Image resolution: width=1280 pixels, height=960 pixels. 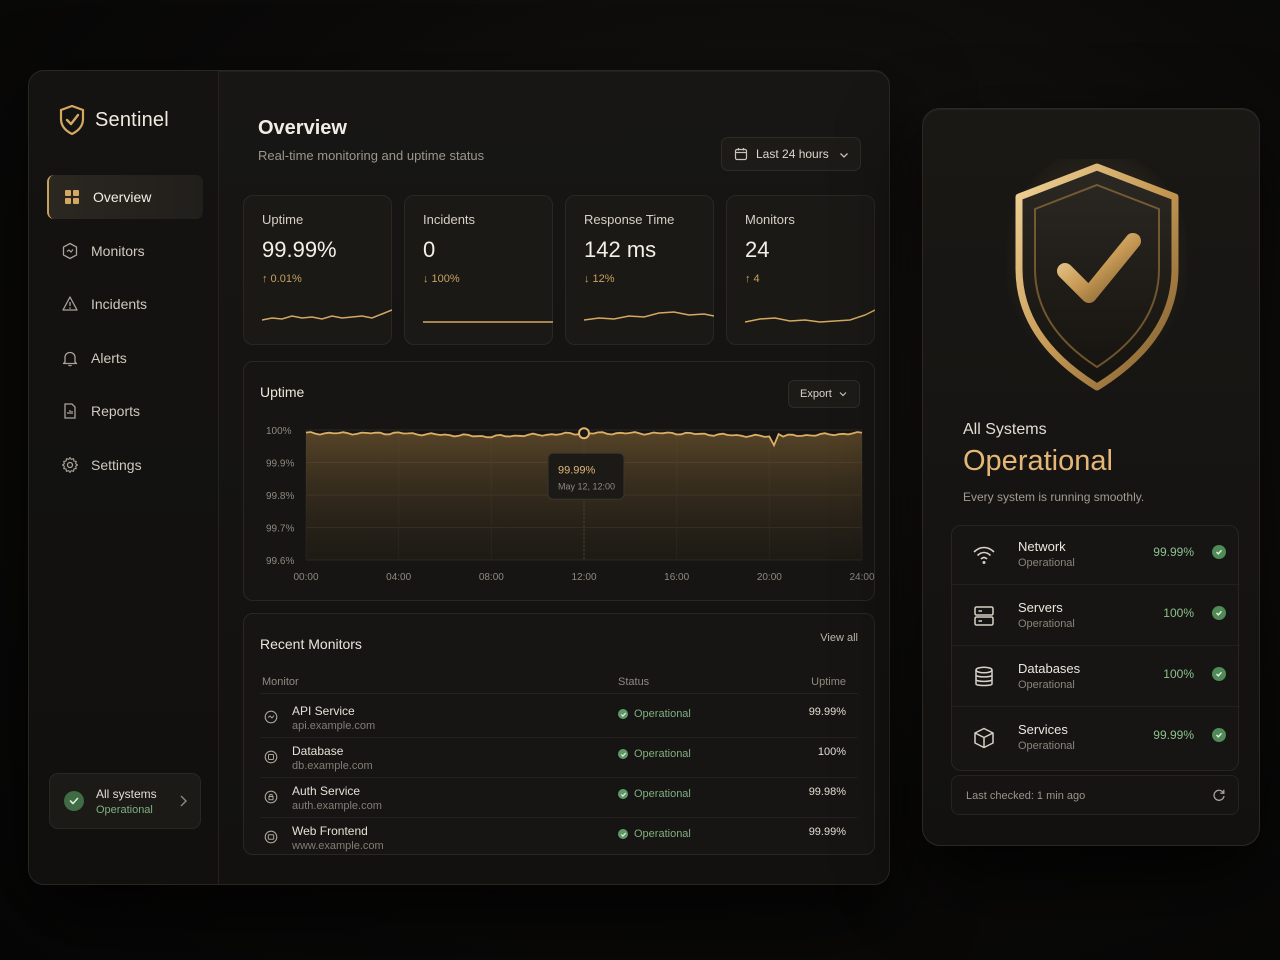 What do you see at coordinates (441, 279) in the screenshot?
I see `stat-delta: ↓ 100%` at bounding box center [441, 279].